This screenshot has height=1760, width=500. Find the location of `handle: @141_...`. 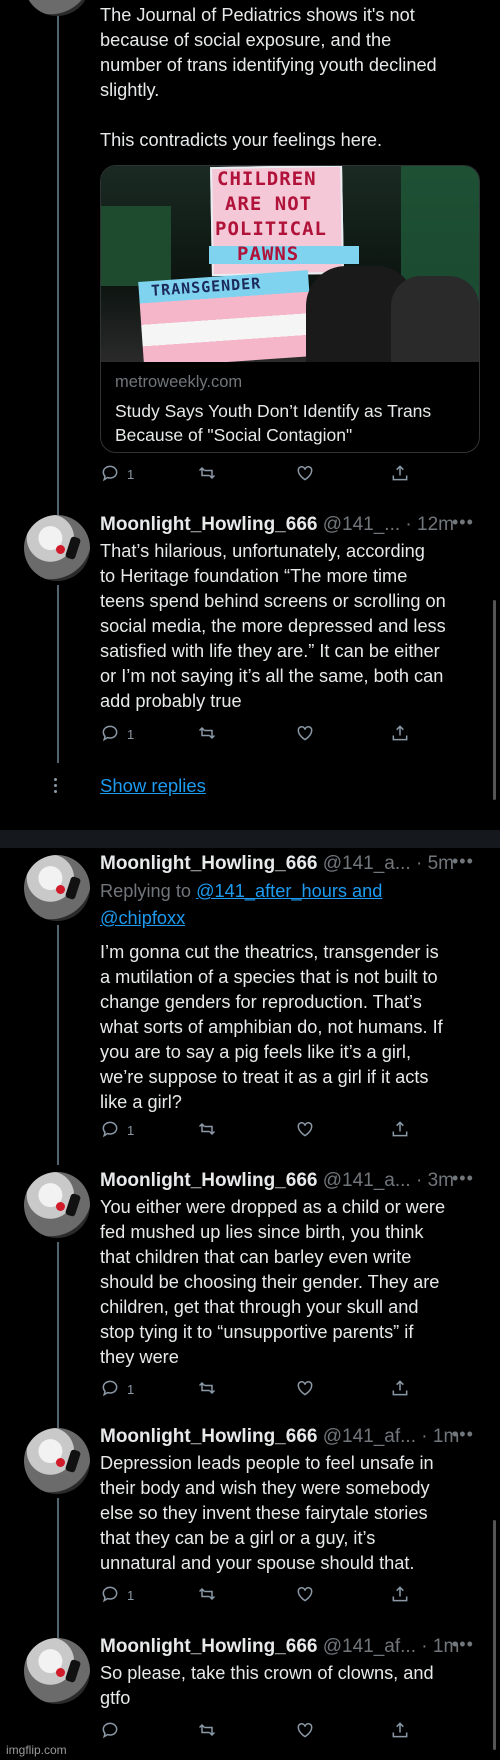

handle: @141_... is located at coordinates (361, 524).